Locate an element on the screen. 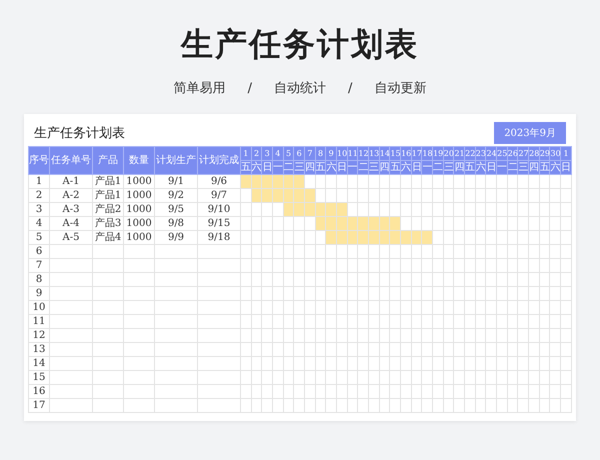 This screenshot has height=460, width=600. date-header-cell: 19 is located at coordinates (438, 153).